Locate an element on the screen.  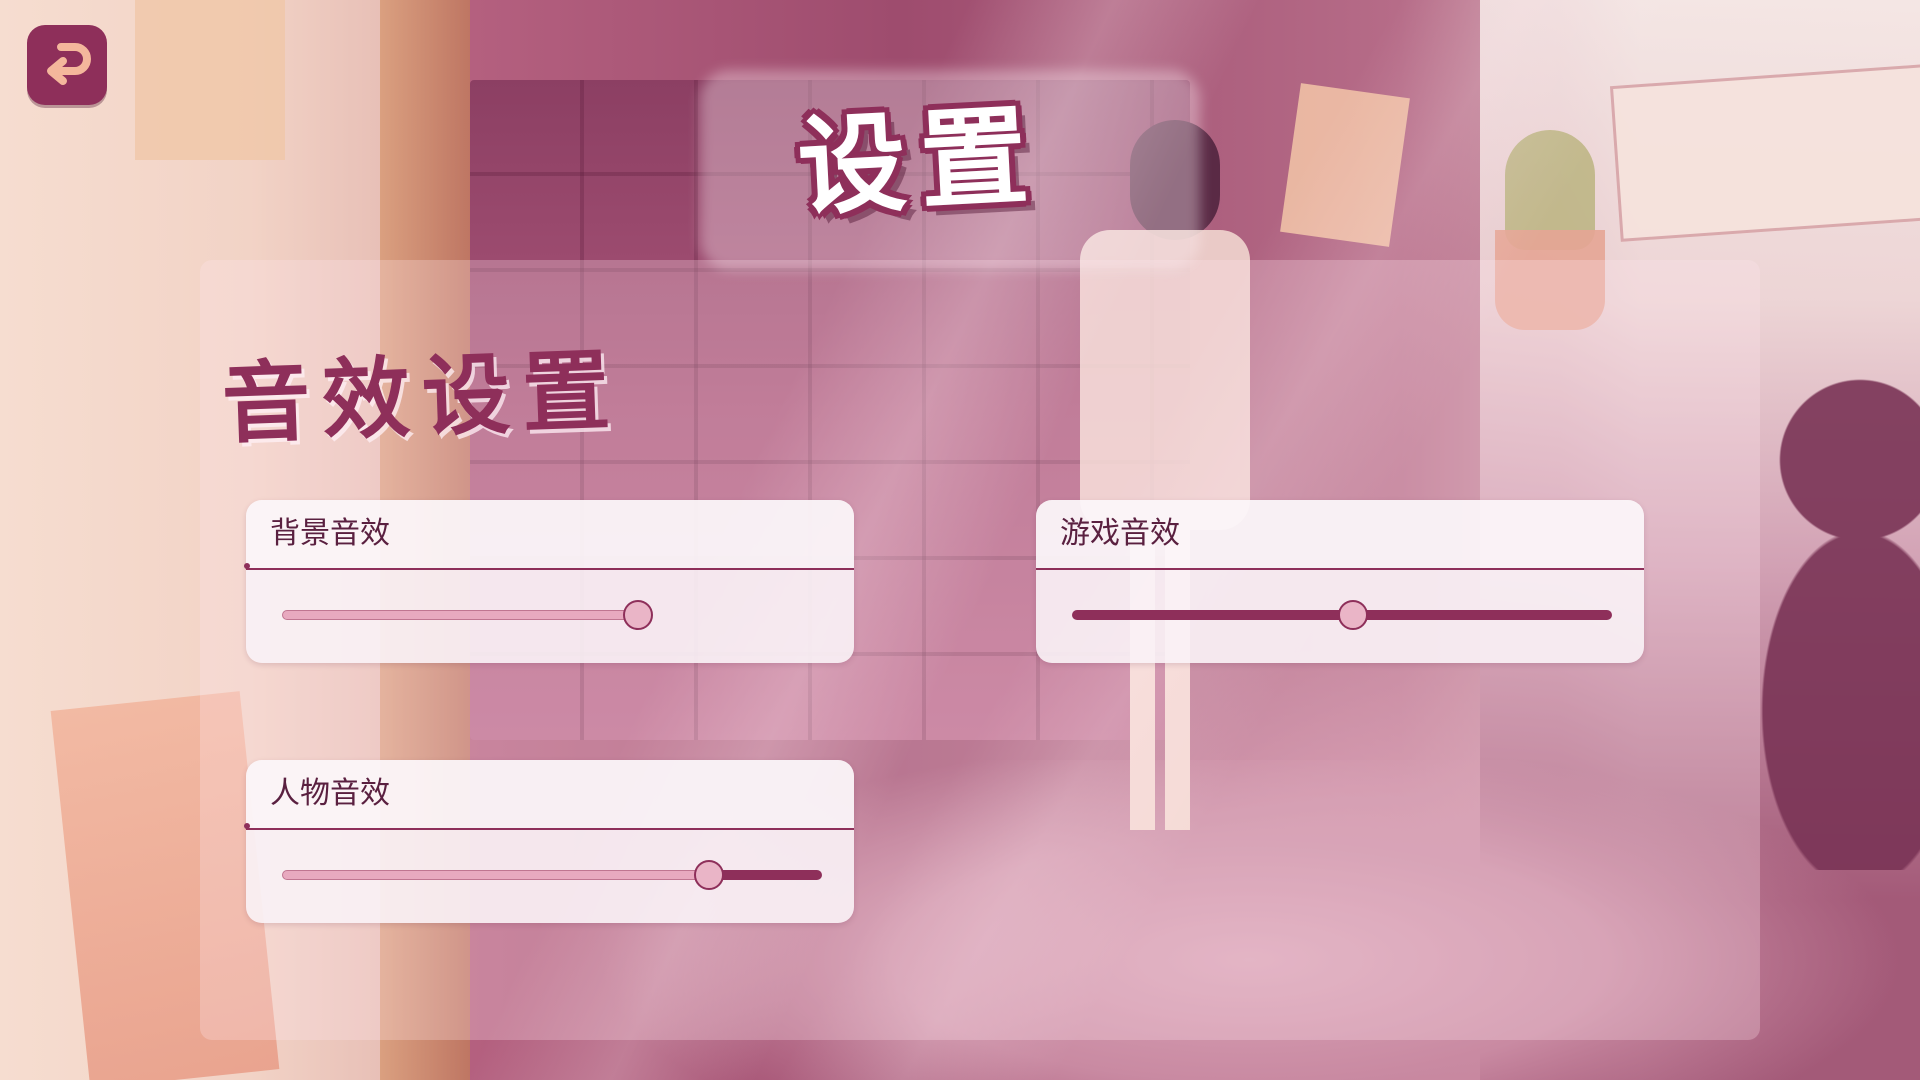
back-button is located at coordinates (67, 65).